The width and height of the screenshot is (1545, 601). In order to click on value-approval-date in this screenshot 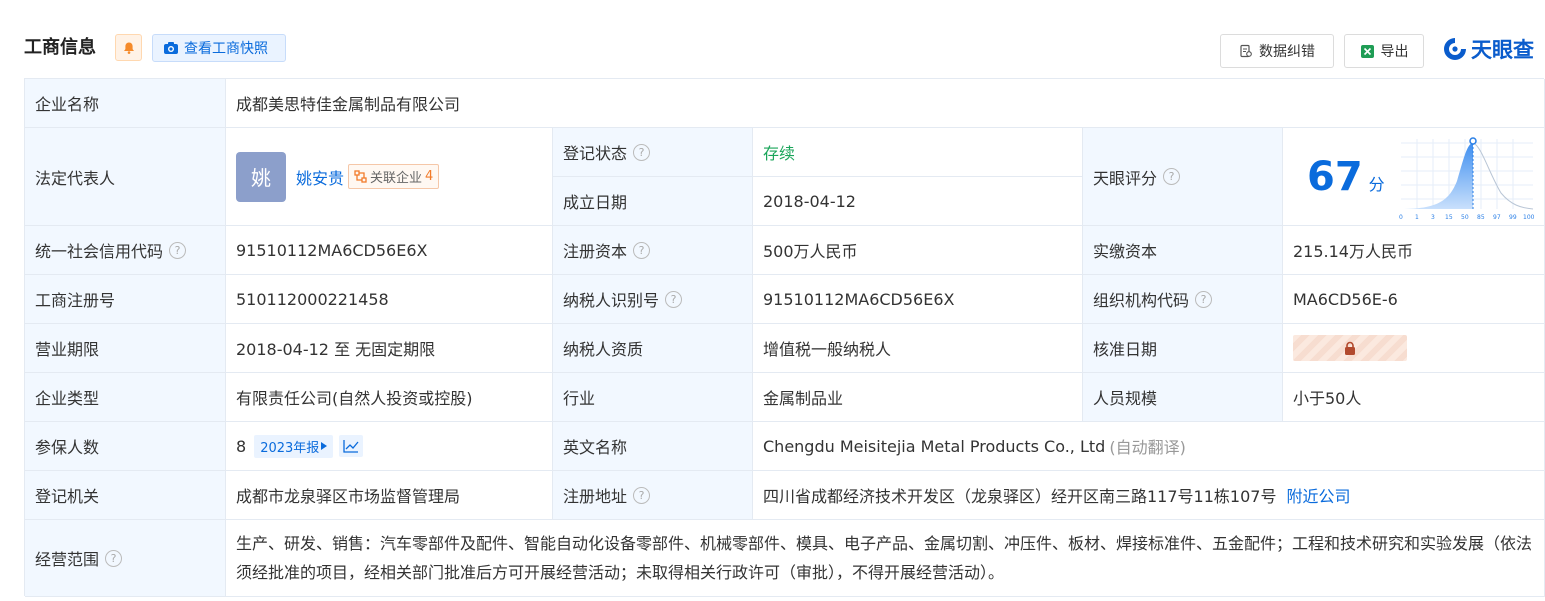, I will do `click(1414, 348)`.